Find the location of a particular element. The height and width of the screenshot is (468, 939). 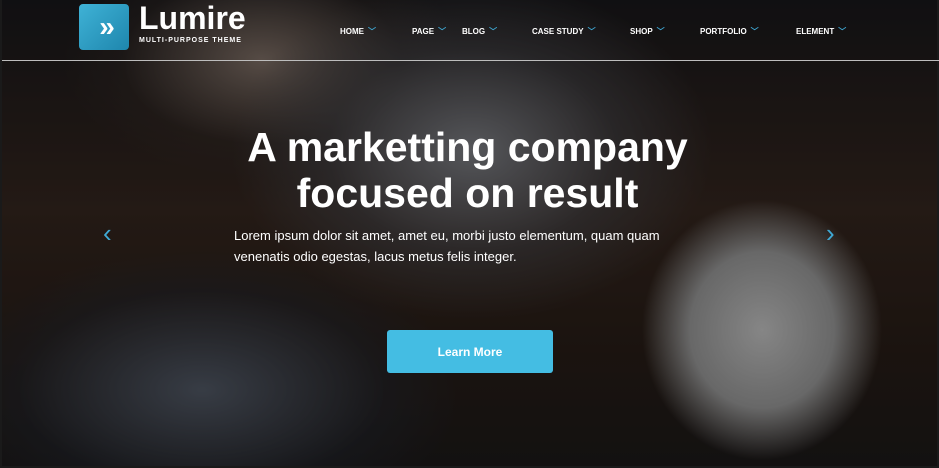

nav-element: ELEMENT ﹀ is located at coordinates (821, 31).